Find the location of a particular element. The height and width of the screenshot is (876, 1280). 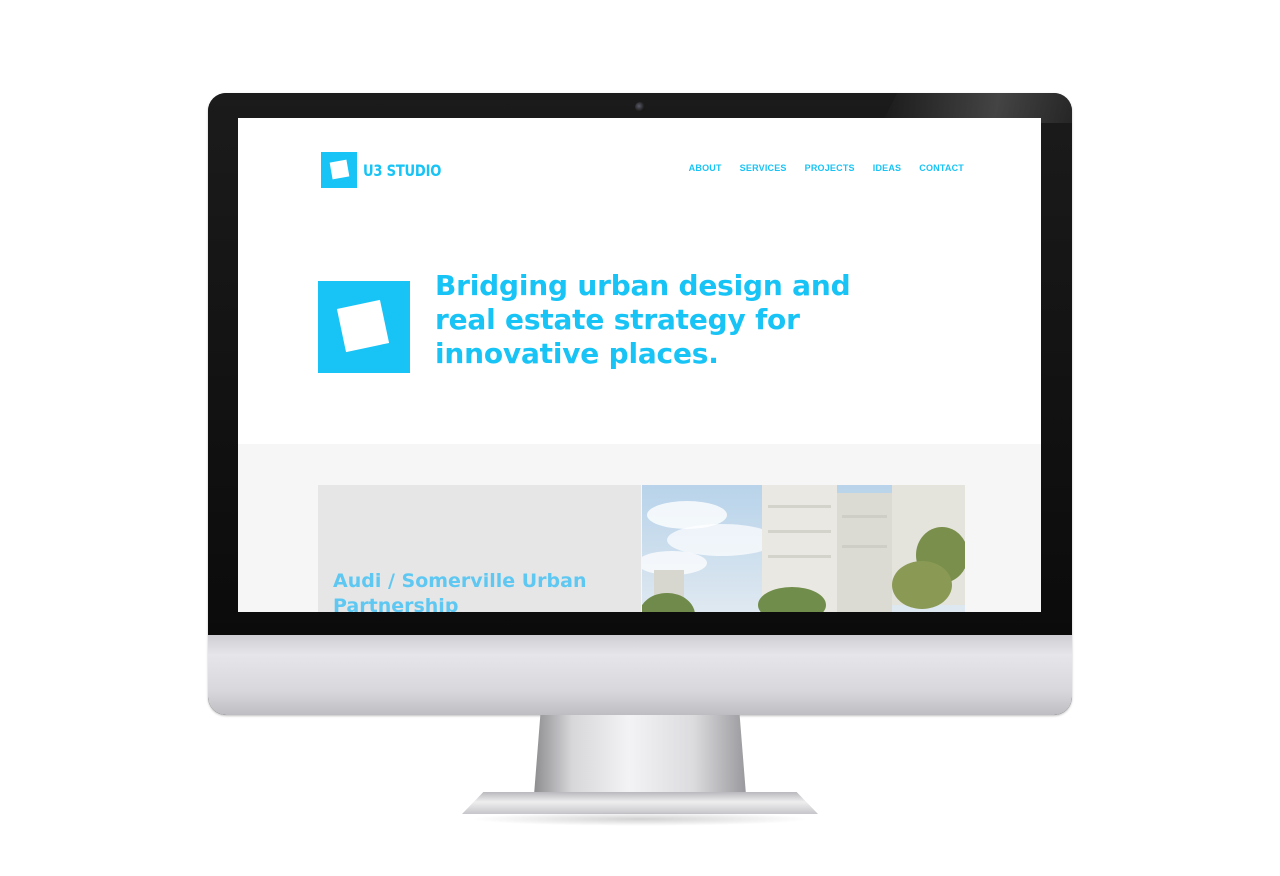

nav-ideas: IDEAS is located at coordinates (887, 168).